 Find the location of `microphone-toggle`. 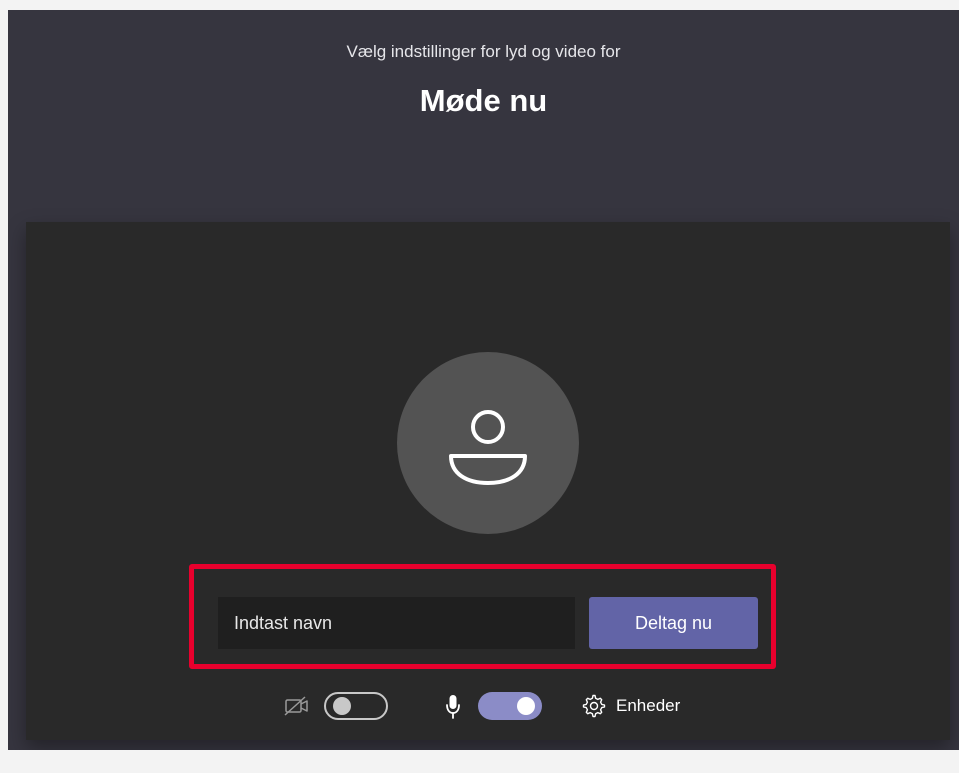

microphone-toggle is located at coordinates (510, 706).